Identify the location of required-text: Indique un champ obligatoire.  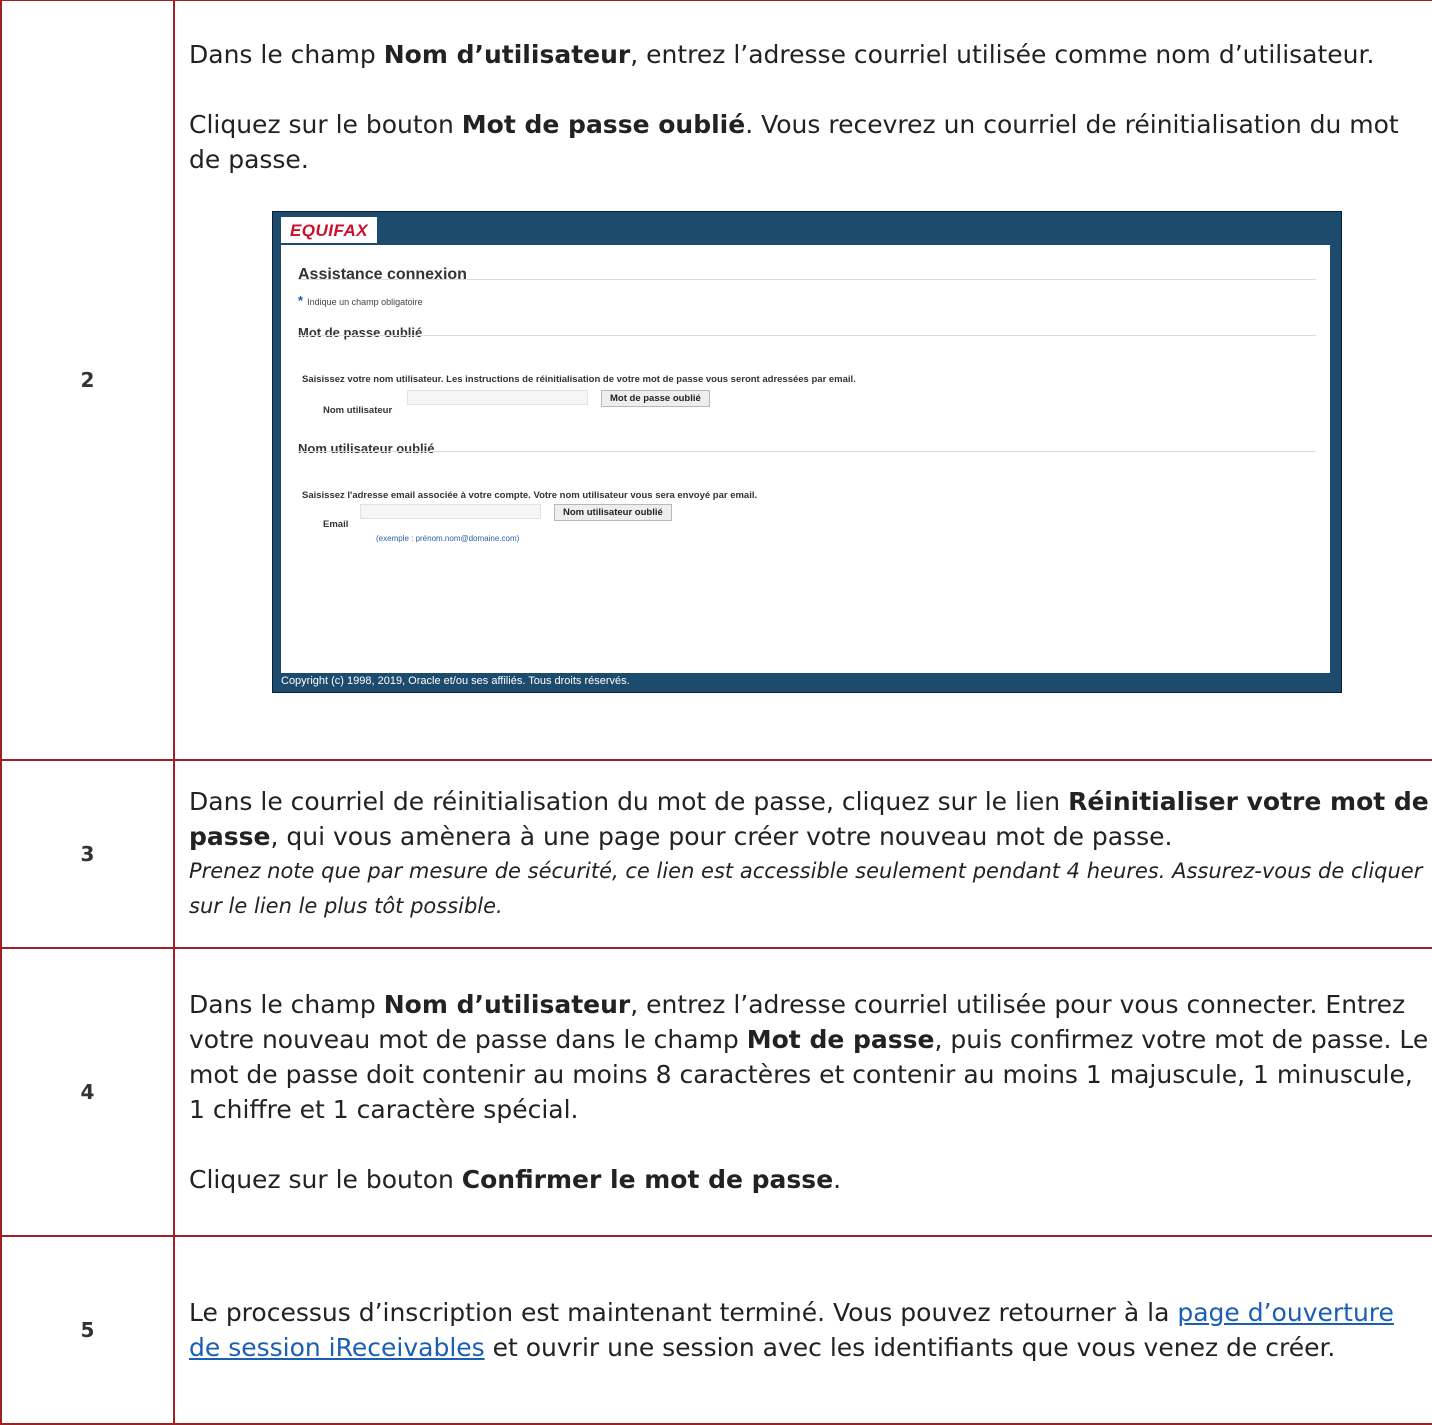
(365, 302).